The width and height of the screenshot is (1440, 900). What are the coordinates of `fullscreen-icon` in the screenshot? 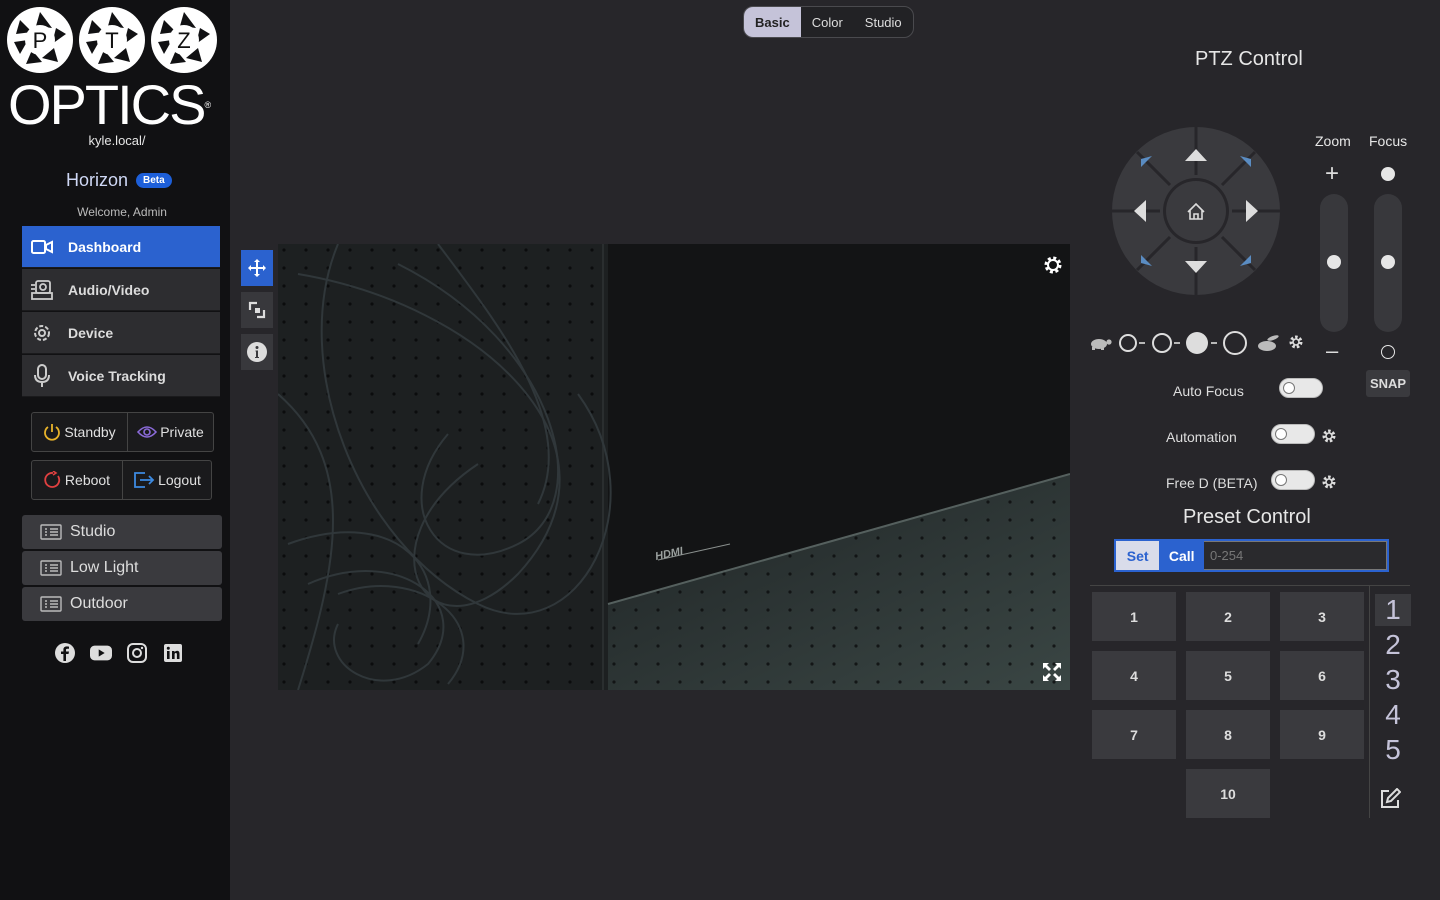 It's located at (1052, 672).